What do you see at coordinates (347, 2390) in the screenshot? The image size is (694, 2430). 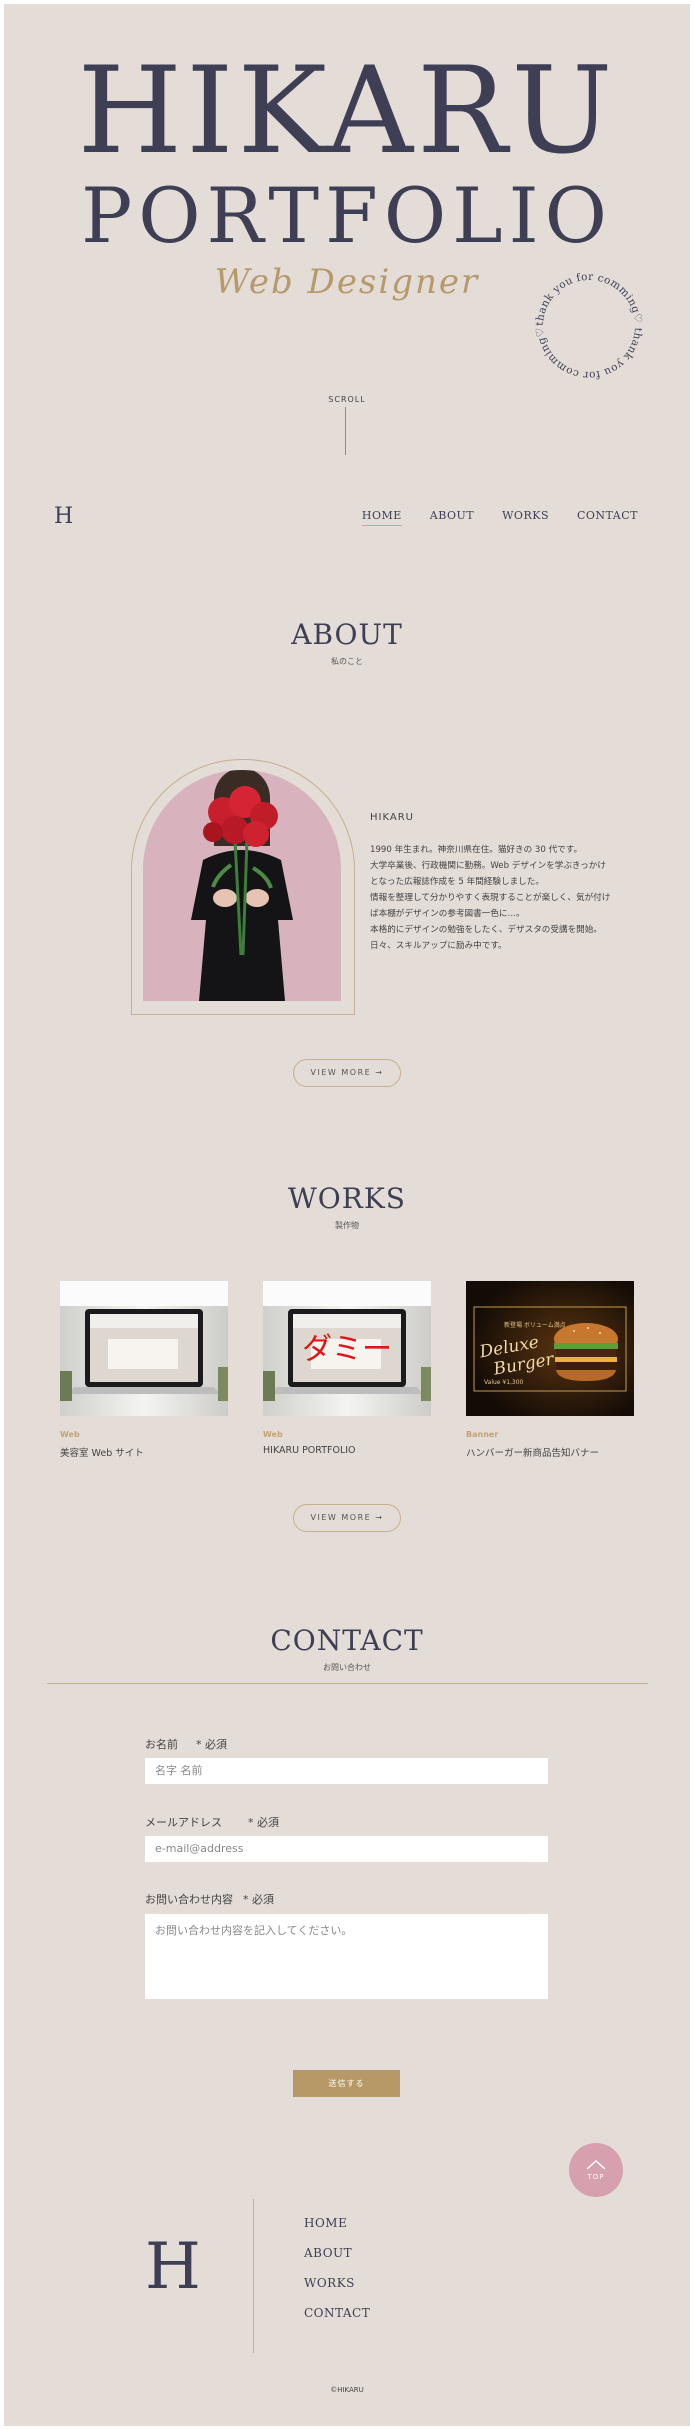 I see `copyright: ©HIKARU` at bounding box center [347, 2390].